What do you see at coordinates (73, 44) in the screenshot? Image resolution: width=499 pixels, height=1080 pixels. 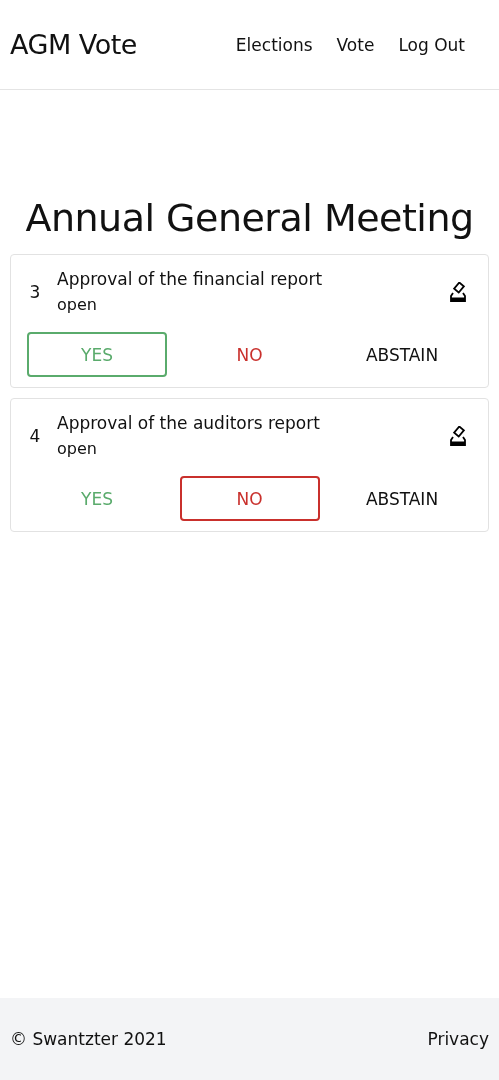 I see `brand-title: AGM Vote` at bounding box center [73, 44].